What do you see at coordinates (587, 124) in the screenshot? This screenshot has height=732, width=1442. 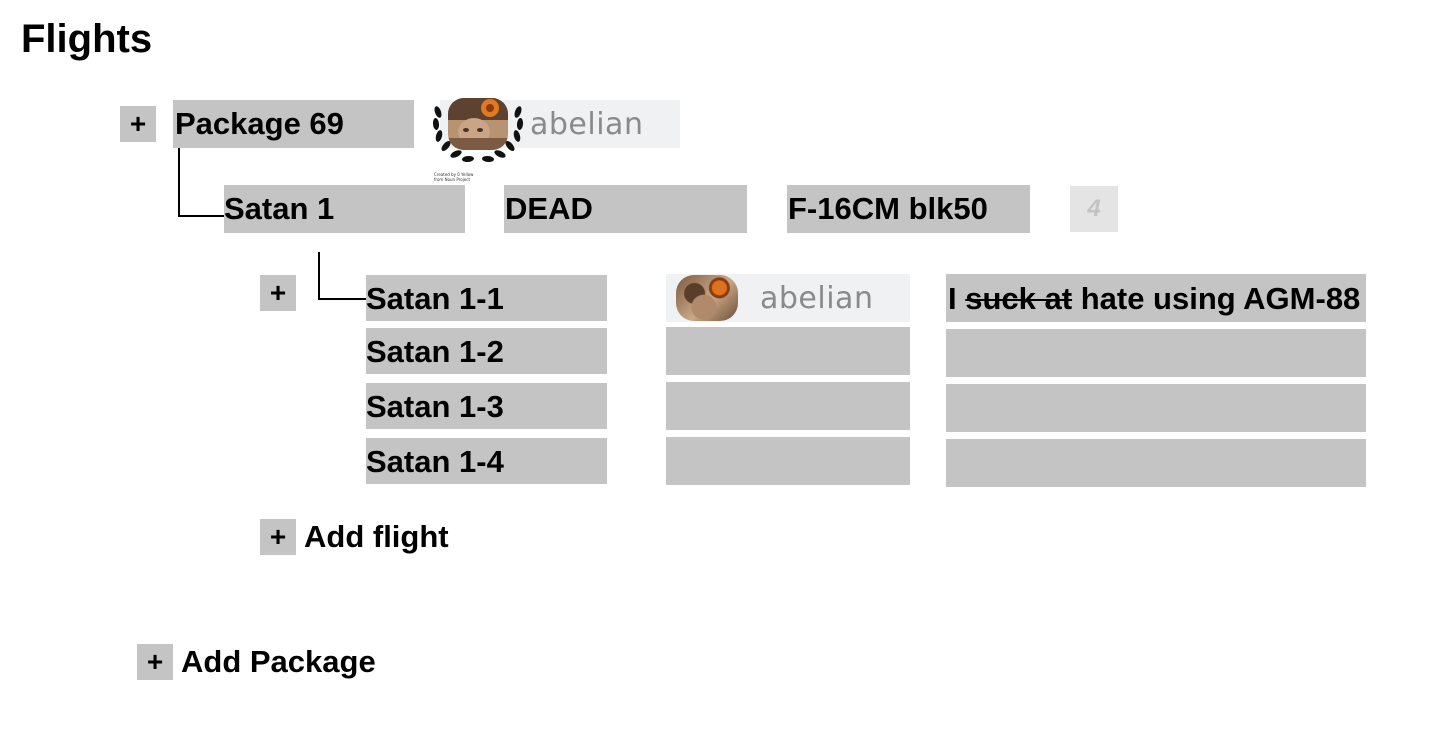 I see `package-owner-username: abelian` at bounding box center [587, 124].